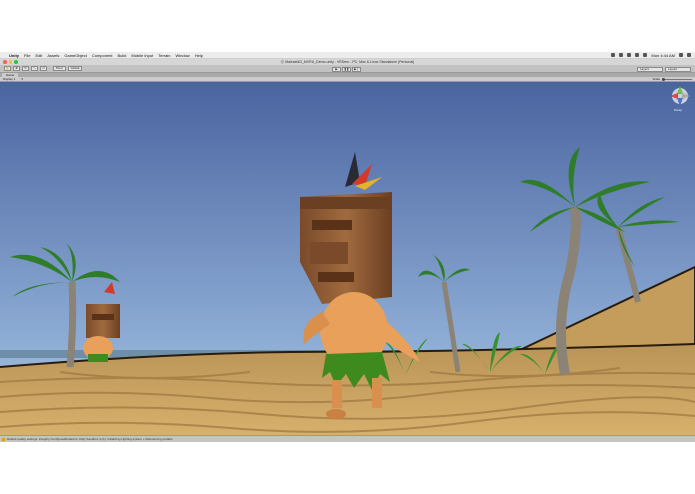 This screenshot has width=695, height=494. I want to click on hand-tool-icon: ✋, so click(7, 68).